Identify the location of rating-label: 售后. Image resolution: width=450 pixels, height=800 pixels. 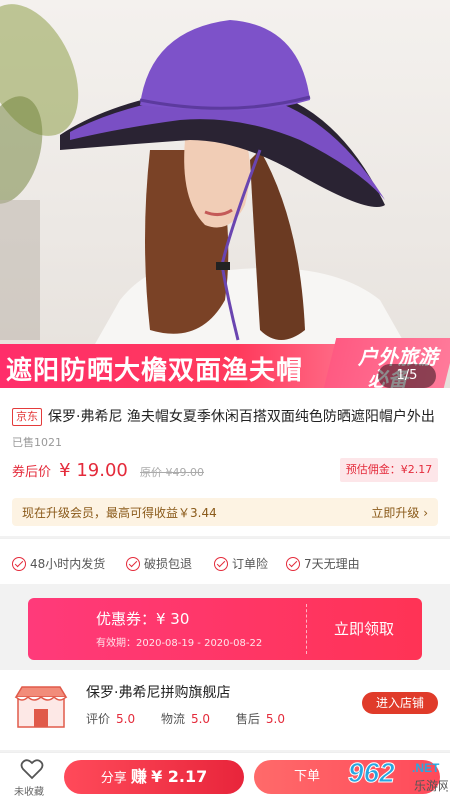
(247, 719).